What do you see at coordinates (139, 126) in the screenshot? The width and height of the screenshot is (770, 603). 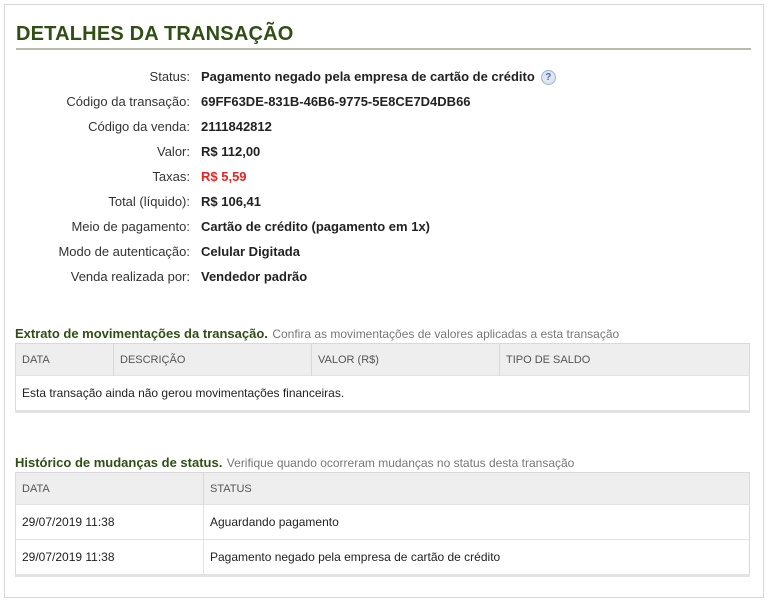 I see `detail-label: Código da venda:` at bounding box center [139, 126].